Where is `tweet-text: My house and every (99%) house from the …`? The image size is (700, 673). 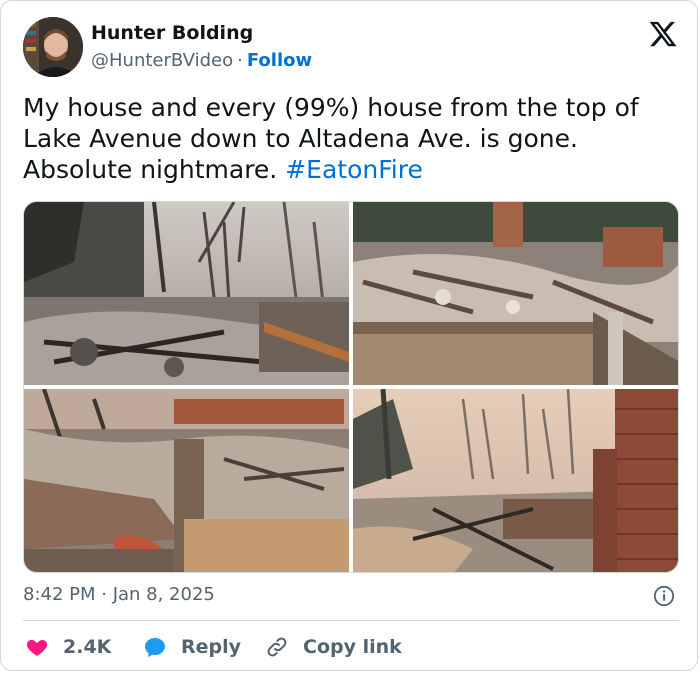 tweet-text: My house and every (99%) house from the … is located at coordinates (353, 138).